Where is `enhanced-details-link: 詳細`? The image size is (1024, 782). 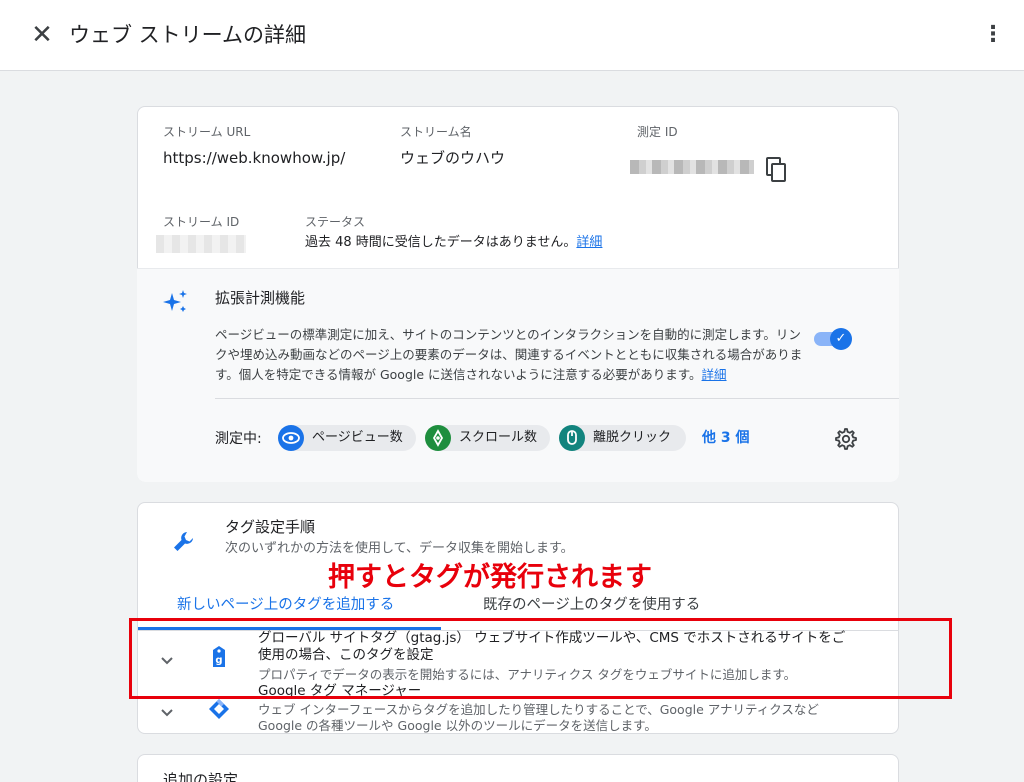
enhanced-details-link: 詳細 is located at coordinates (714, 374).